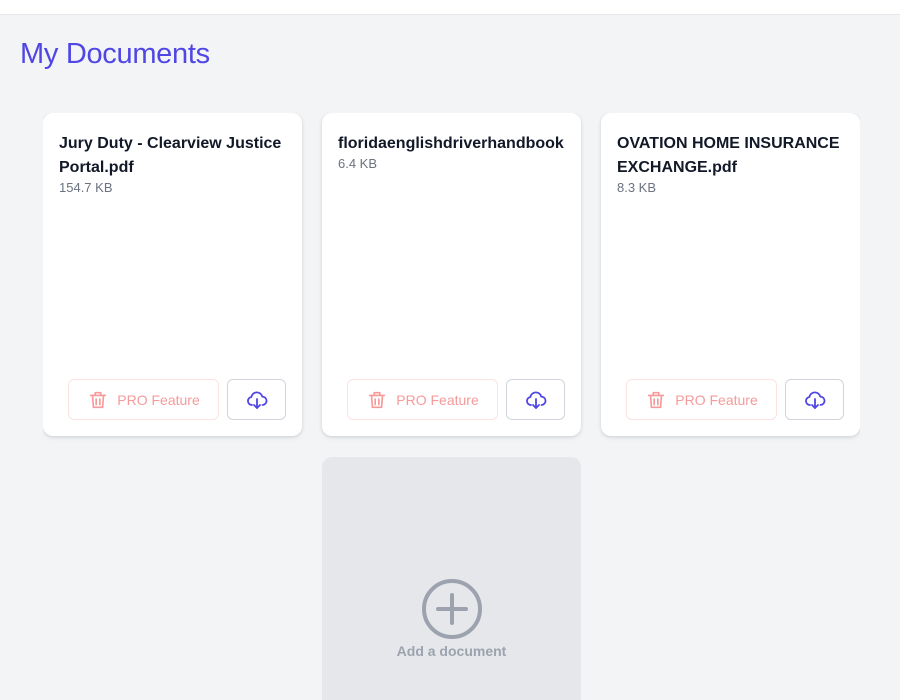 This screenshot has height=700, width=900. Describe the element at coordinates (452, 609) in the screenshot. I see `plus-circle-icon` at that location.